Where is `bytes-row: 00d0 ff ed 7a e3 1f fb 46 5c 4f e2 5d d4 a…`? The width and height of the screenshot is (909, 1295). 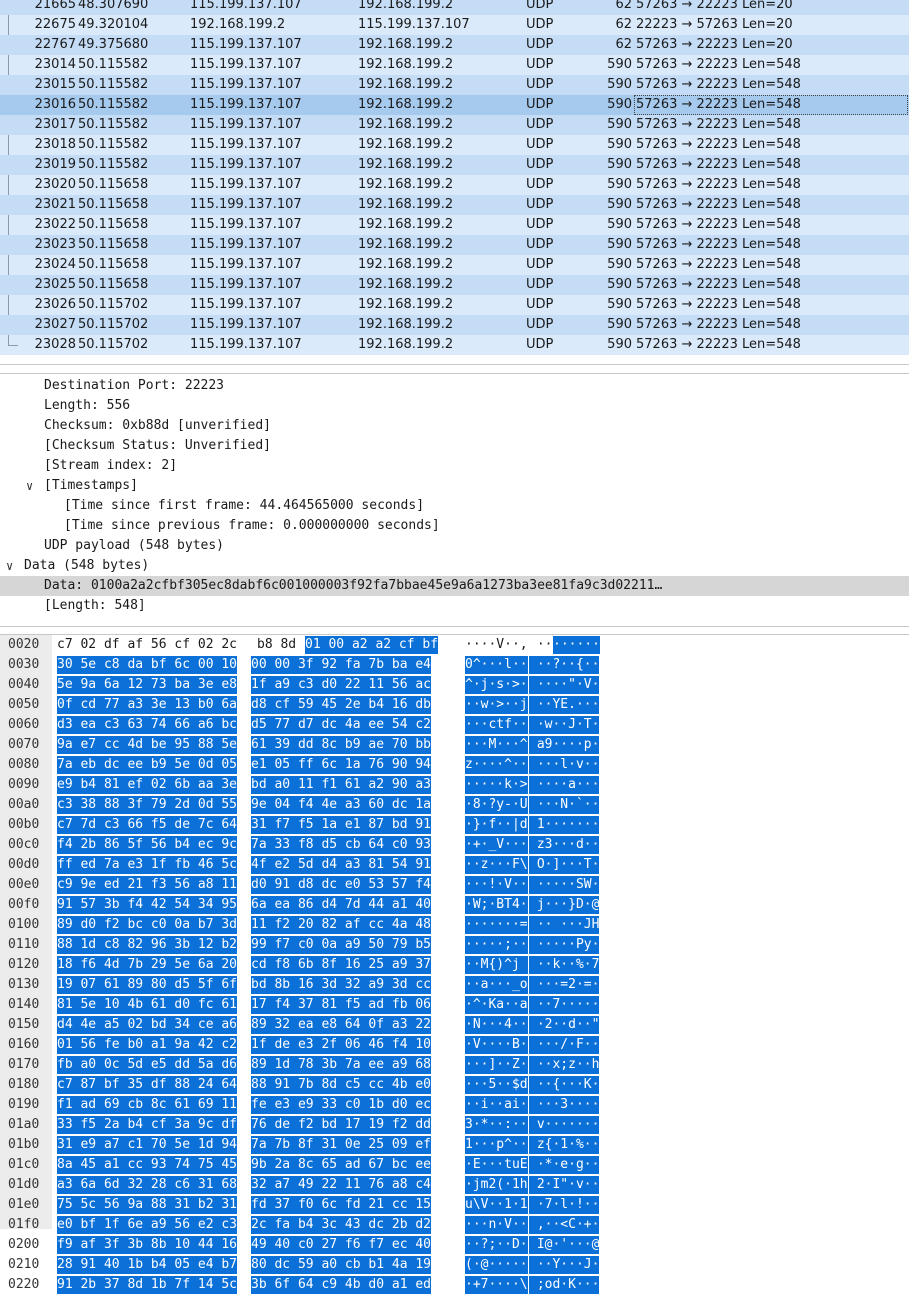
bytes-row: 00d0 ff ed 7a e3 1f fb 46 5c 4f e2 5d d4 a… is located at coordinates (454, 865).